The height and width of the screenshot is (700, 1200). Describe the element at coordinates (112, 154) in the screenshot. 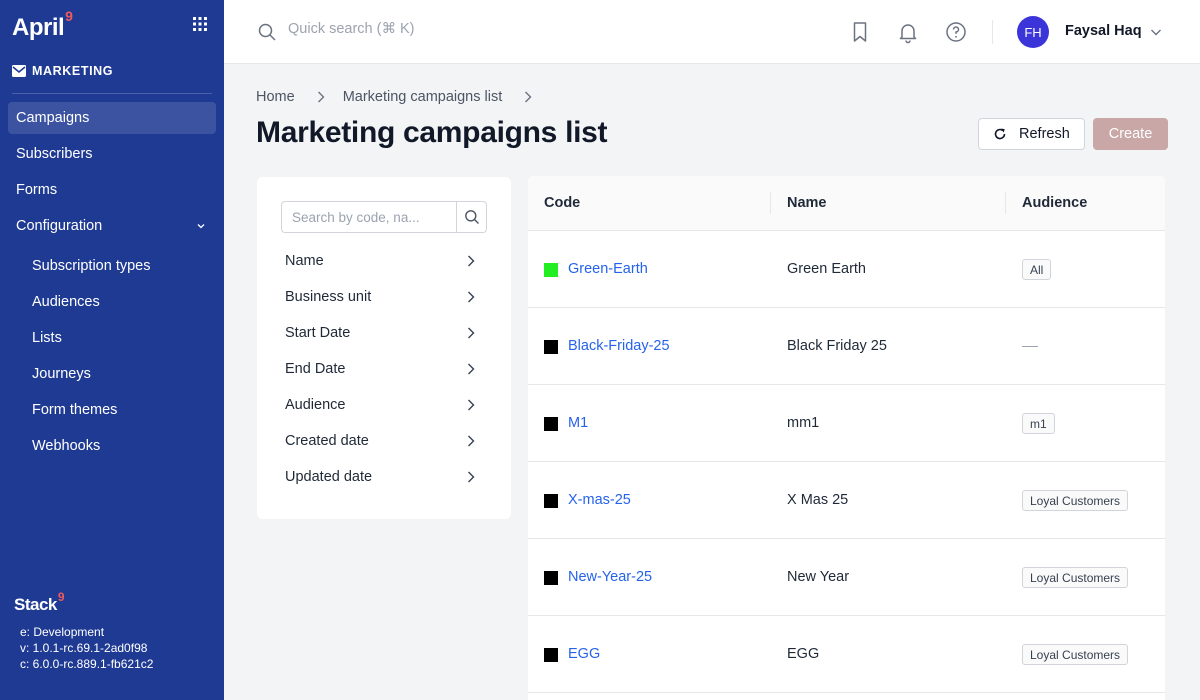

I see `sidebar-item-subscribers: Subscribers` at that location.